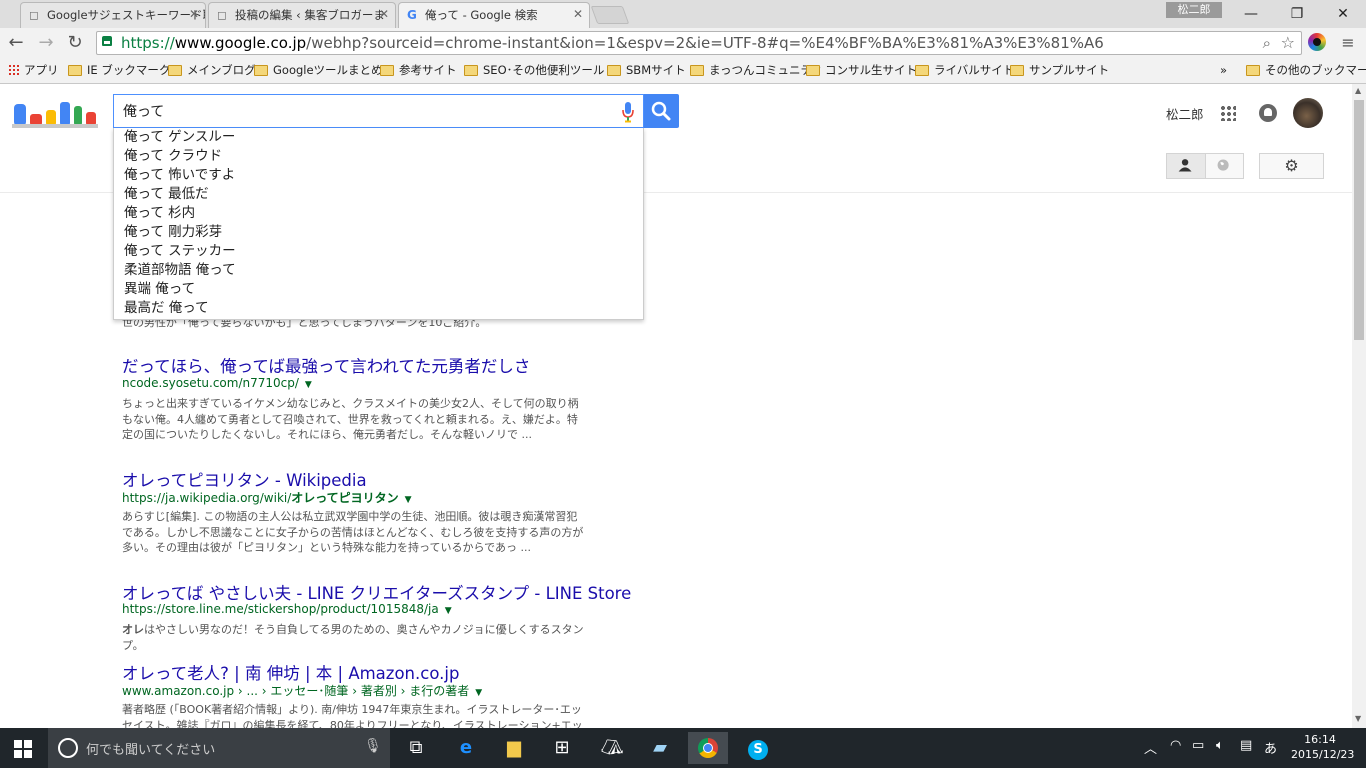  Describe the element at coordinates (113, 15) in the screenshot. I see `tab-google-suggest: ◻ Googleサジェストキーワード取 ✕` at that location.